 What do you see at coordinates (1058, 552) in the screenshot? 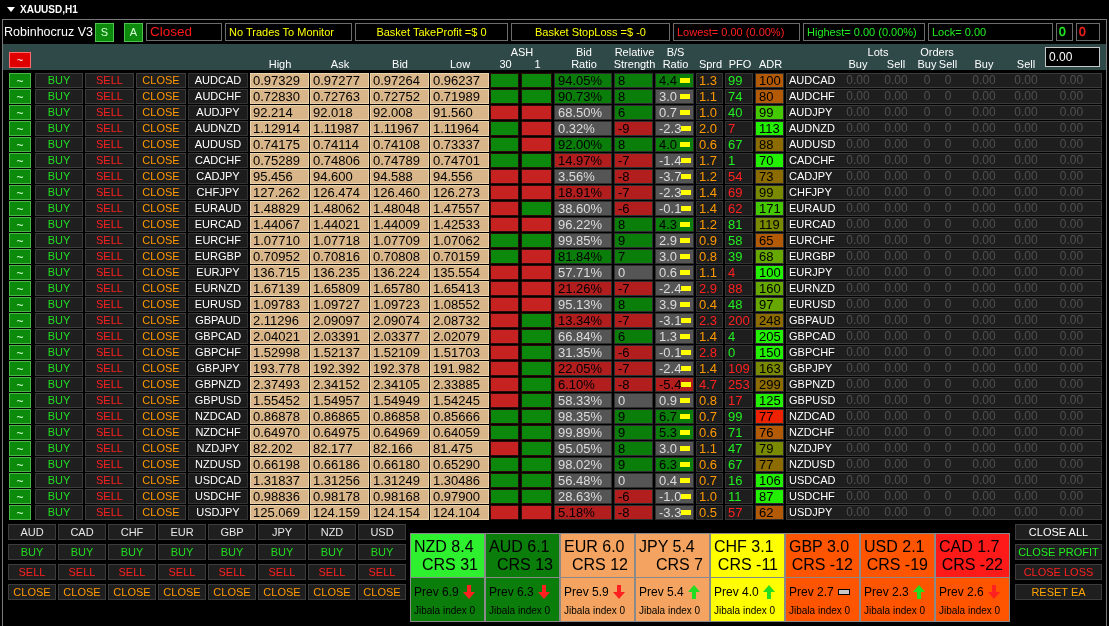
I see `action-button: CLOSE PROFIT` at bounding box center [1058, 552].